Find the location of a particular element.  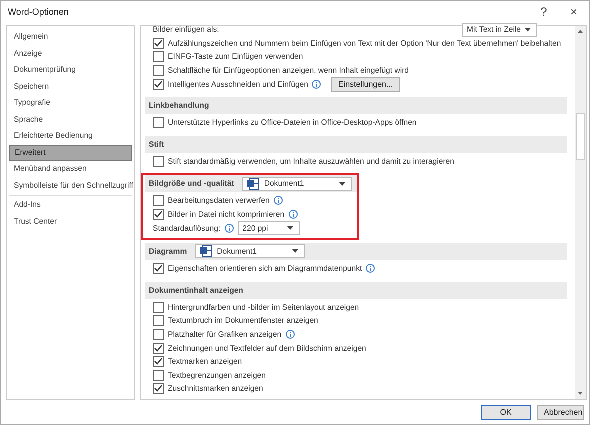

scroll-down-icon is located at coordinates (580, 393).